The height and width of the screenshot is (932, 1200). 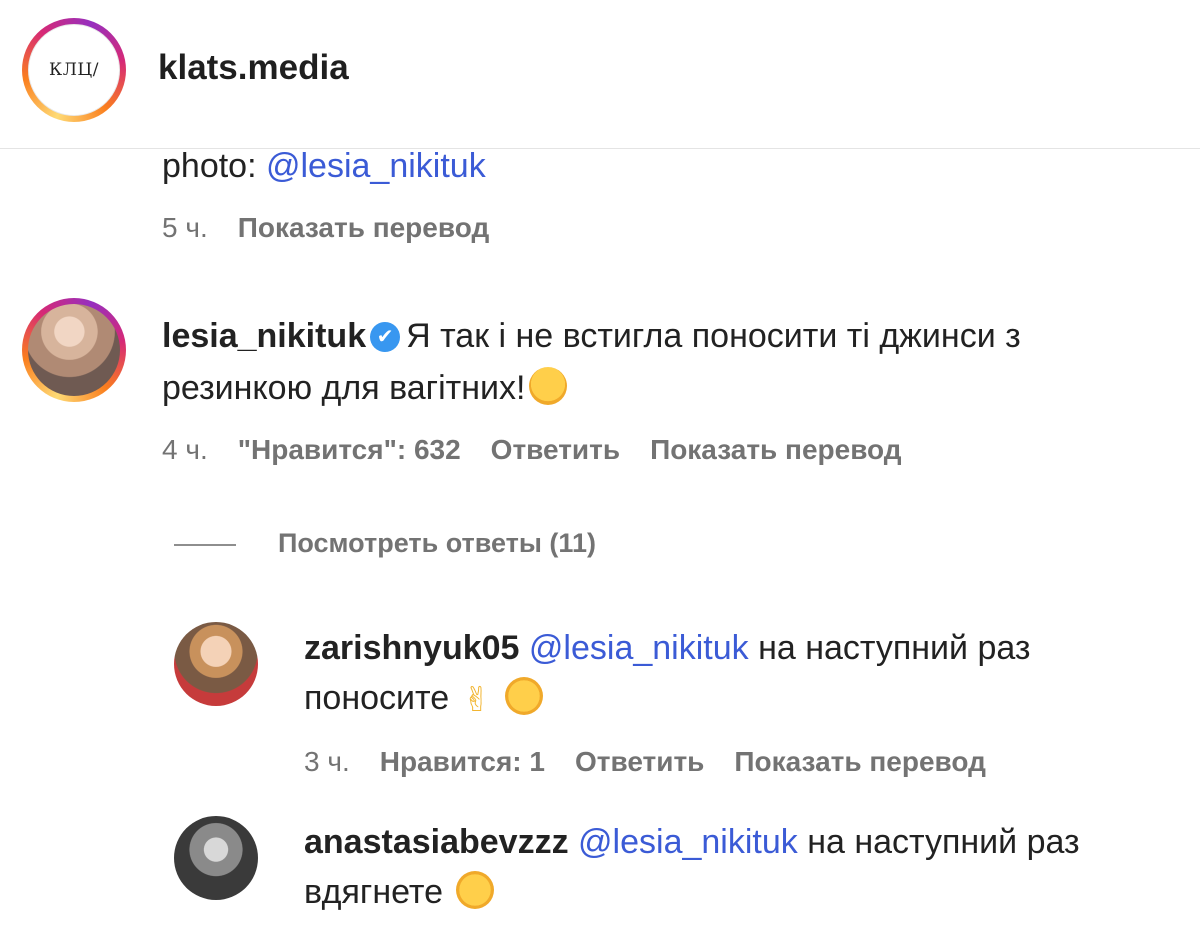 What do you see at coordinates (639, 648) in the screenshot?
I see `reply-mention: @lesia_nikituk` at bounding box center [639, 648].